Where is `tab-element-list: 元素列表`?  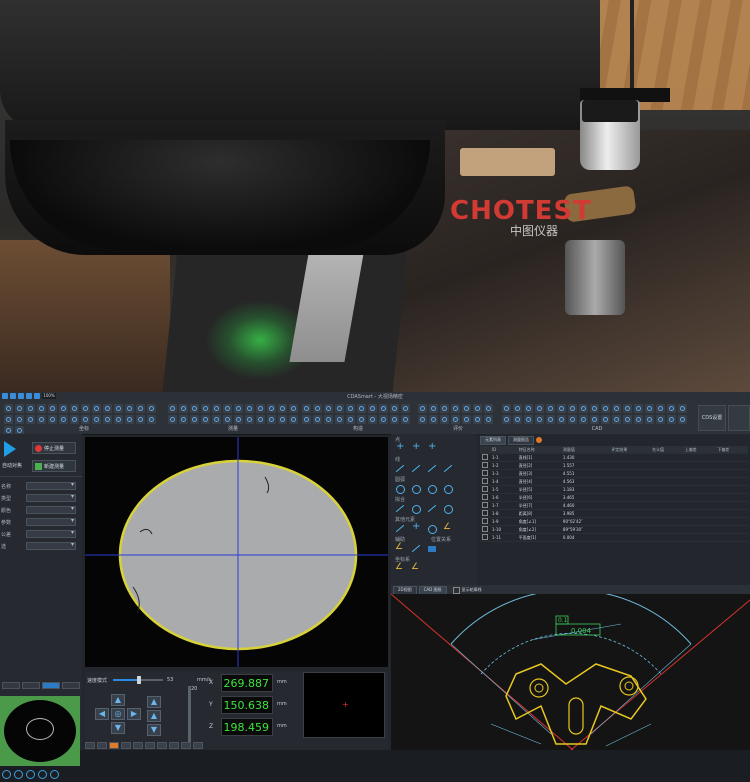
tab-element-list: 元素列表 is located at coordinates (493, 440).